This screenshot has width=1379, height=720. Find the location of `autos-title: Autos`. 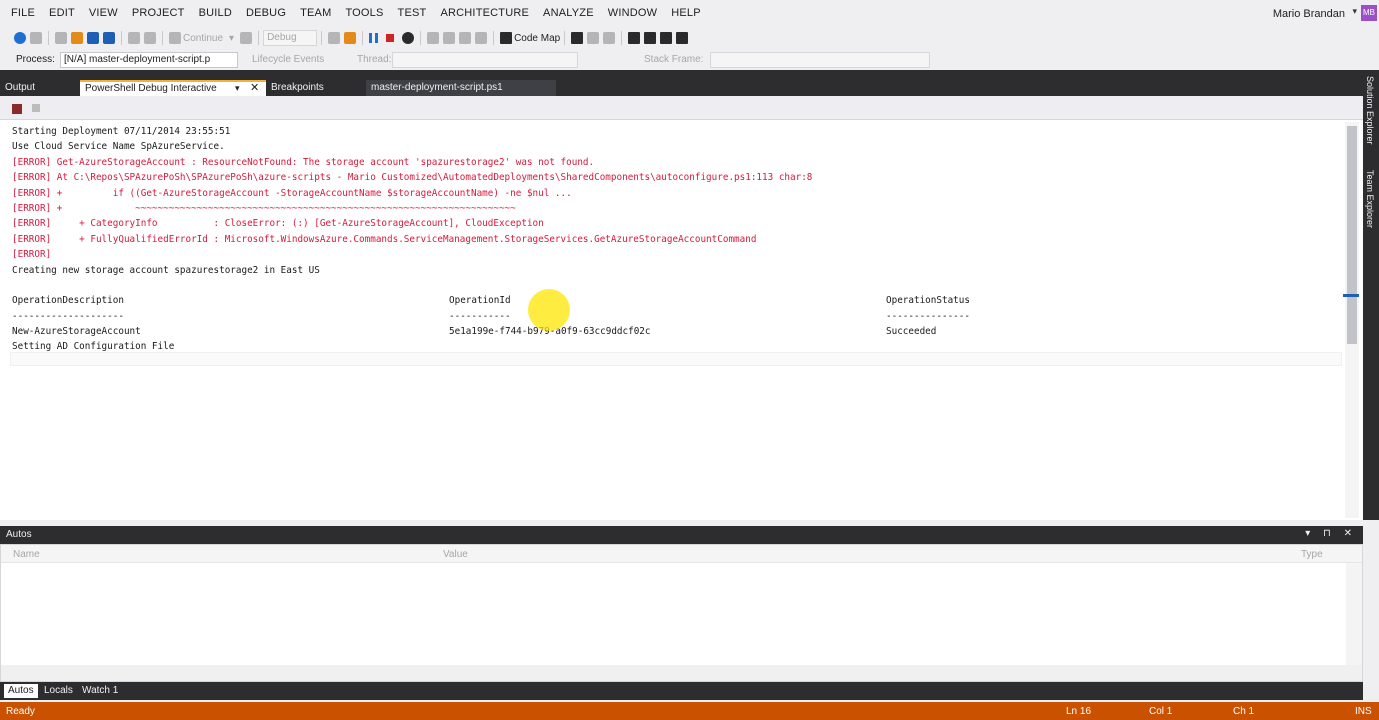

autos-title: Autos is located at coordinates (19, 534).